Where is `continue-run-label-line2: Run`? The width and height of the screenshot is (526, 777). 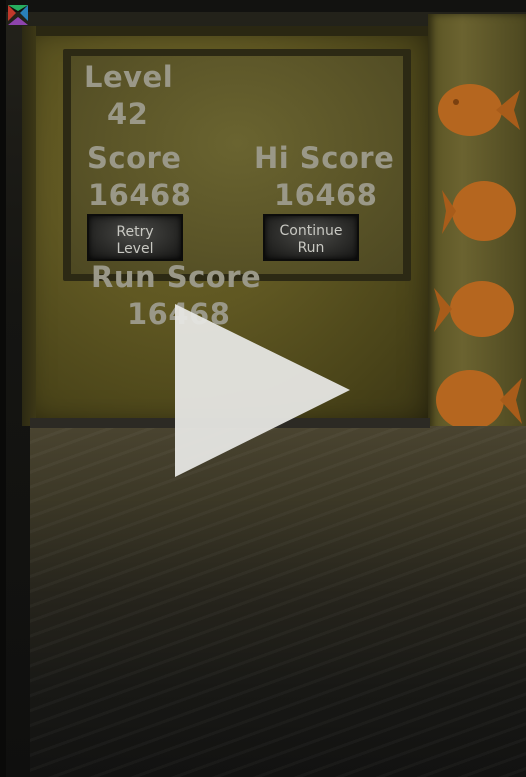 continue-run-label-line2: Run is located at coordinates (311, 248).